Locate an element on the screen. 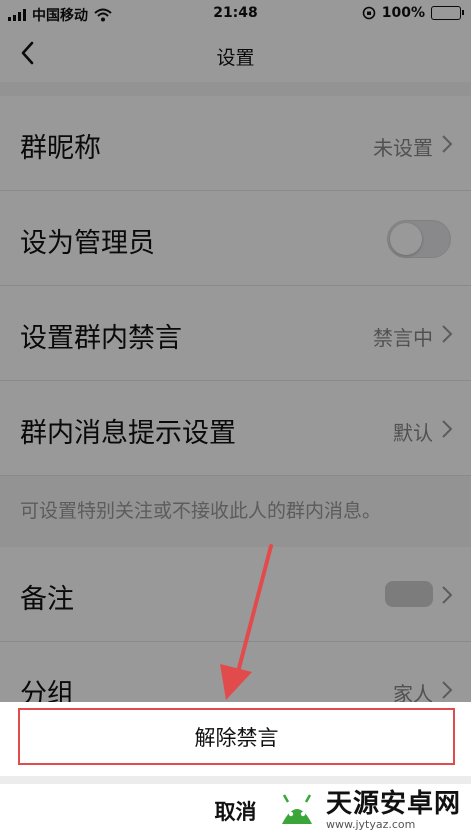 The width and height of the screenshot is (471, 838). sheet-divider is located at coordinates (235, 780).